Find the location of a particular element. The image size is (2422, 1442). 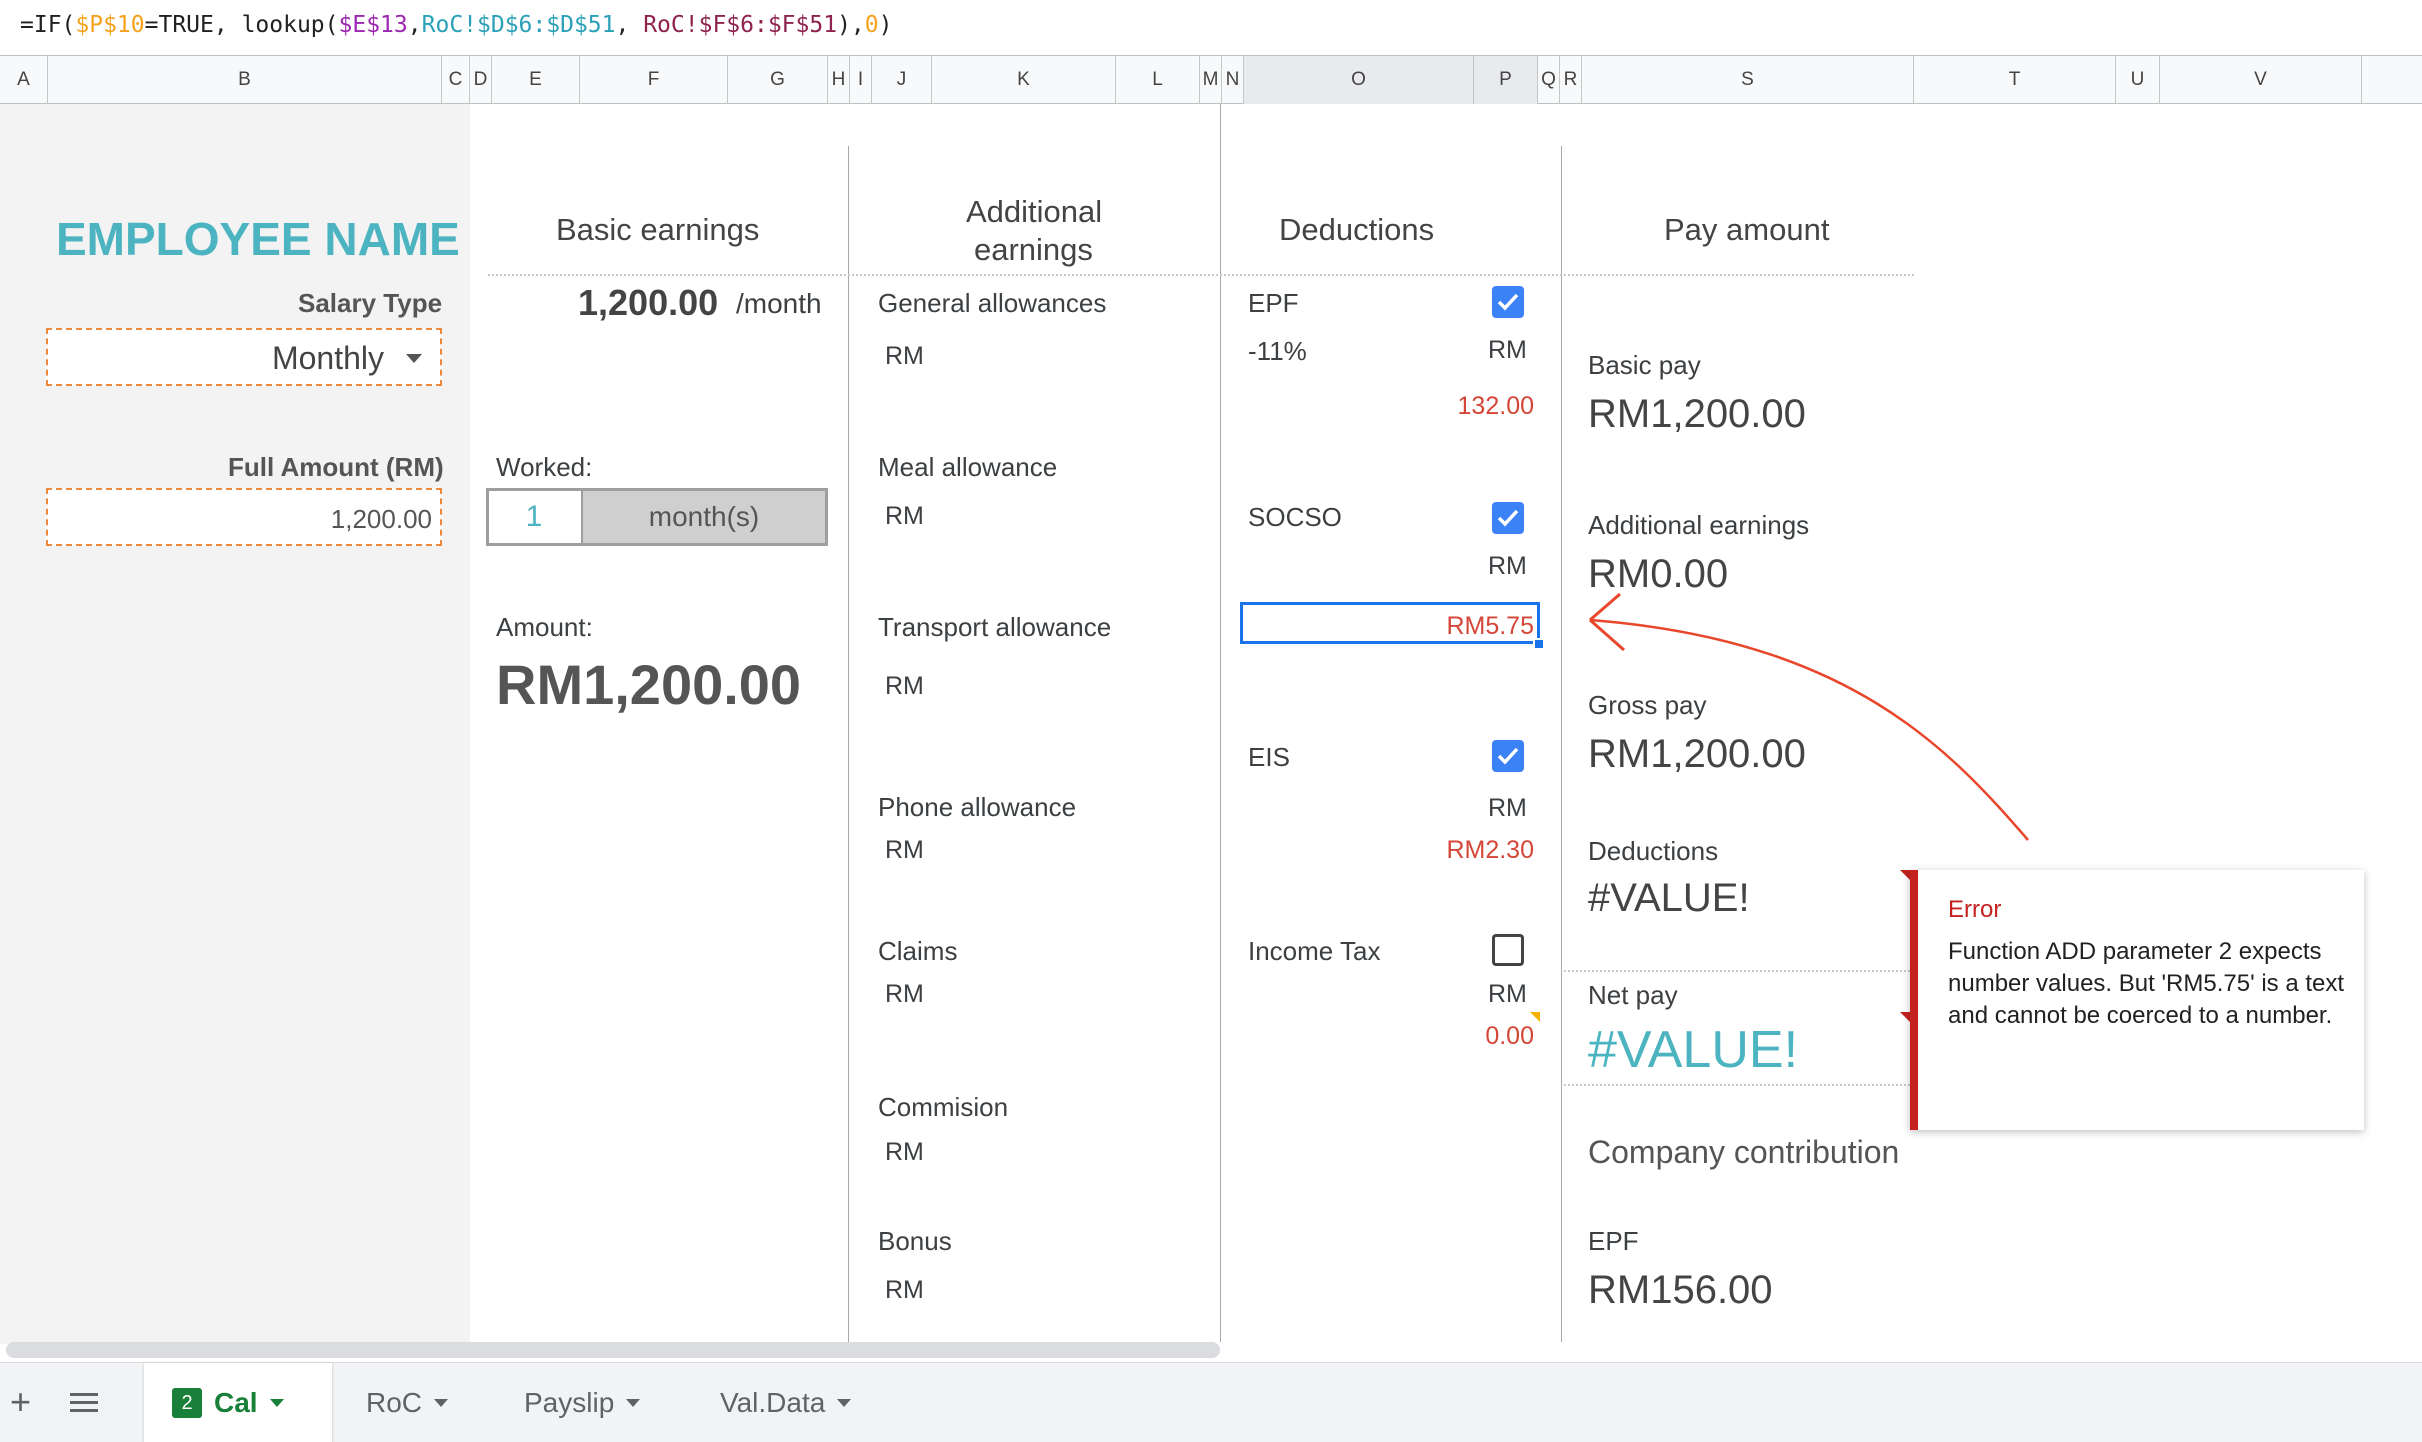

deductions-total-value: #VALUE! is located at coordinates (1669, 898).